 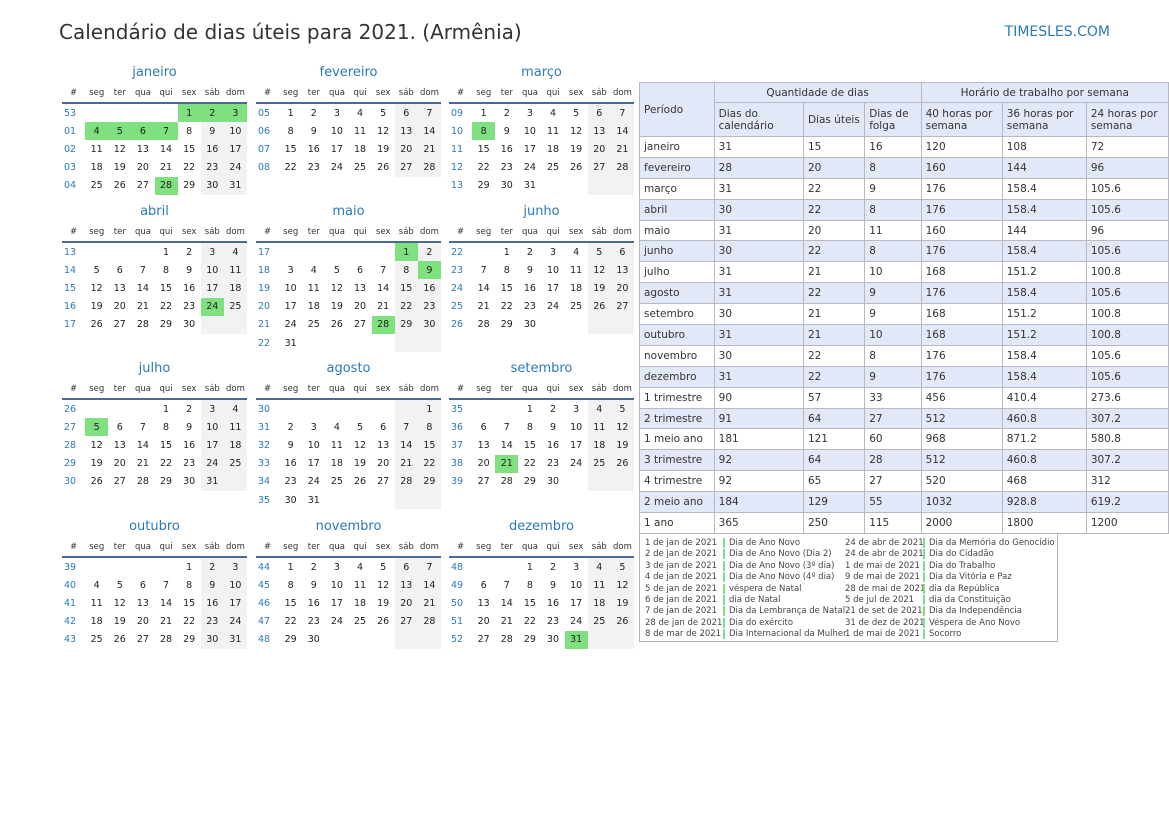 What do you see at coordinates (212, 481) in the screenshot?
I see `day-cell: 31` at bounding box center [212, 481].